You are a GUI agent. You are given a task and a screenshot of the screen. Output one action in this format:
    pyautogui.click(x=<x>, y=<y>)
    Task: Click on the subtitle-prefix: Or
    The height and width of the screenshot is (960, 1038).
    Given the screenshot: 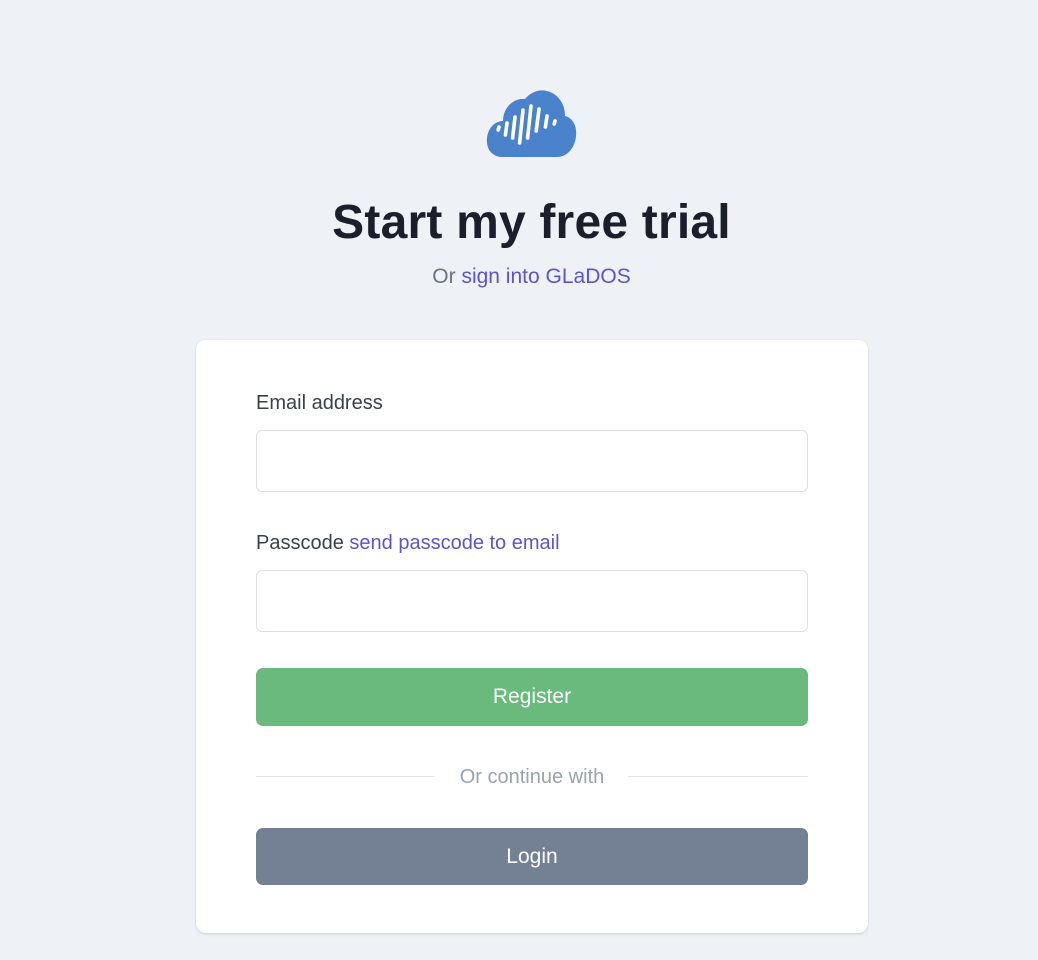 What is the action you would take?
    pyautogui.click(x=444, y=276)
    